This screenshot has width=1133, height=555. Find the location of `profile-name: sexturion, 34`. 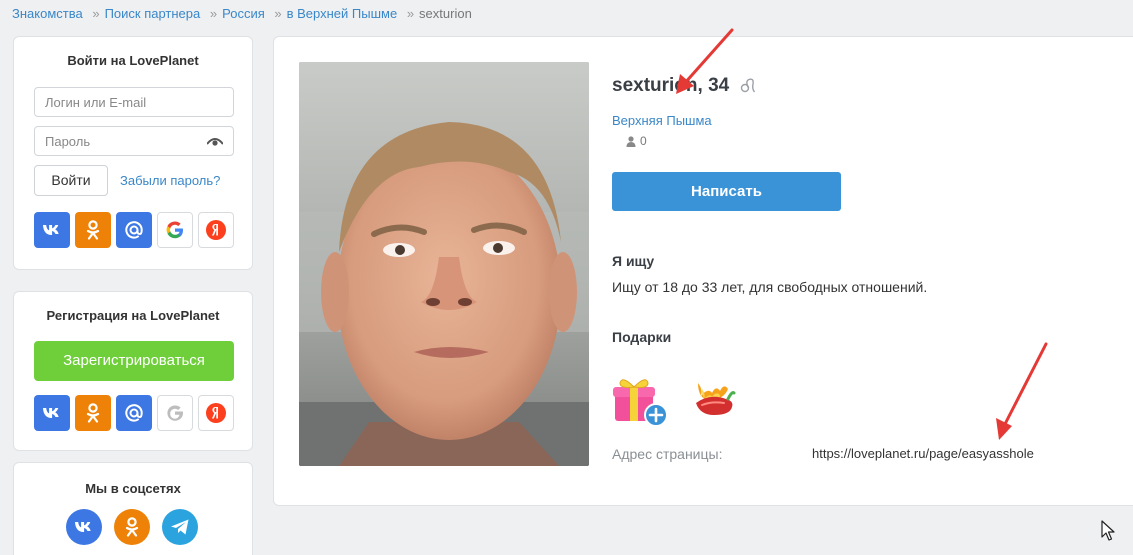

profile-name: sexturion, 34 is located at coordinates (671, 85).